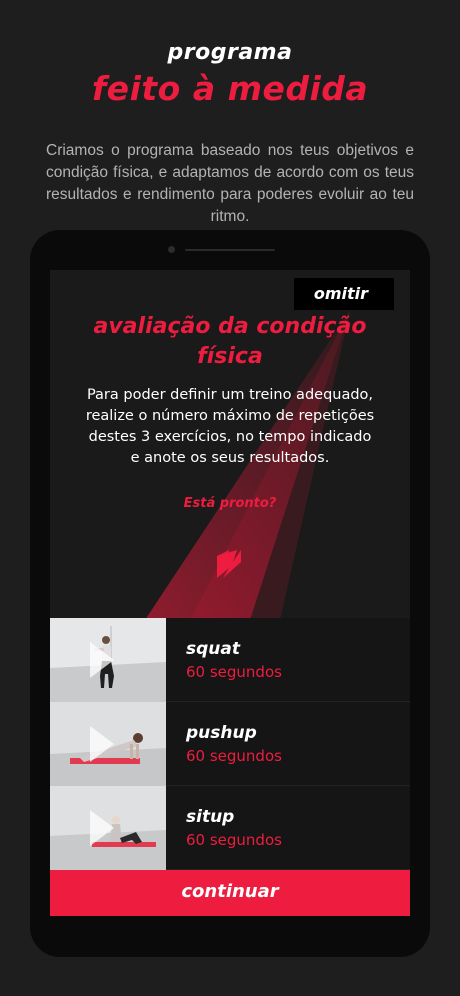 The width and height of the screenshot is (460, 996). I want to click on exercise-name: pushup, so click(221, 733).